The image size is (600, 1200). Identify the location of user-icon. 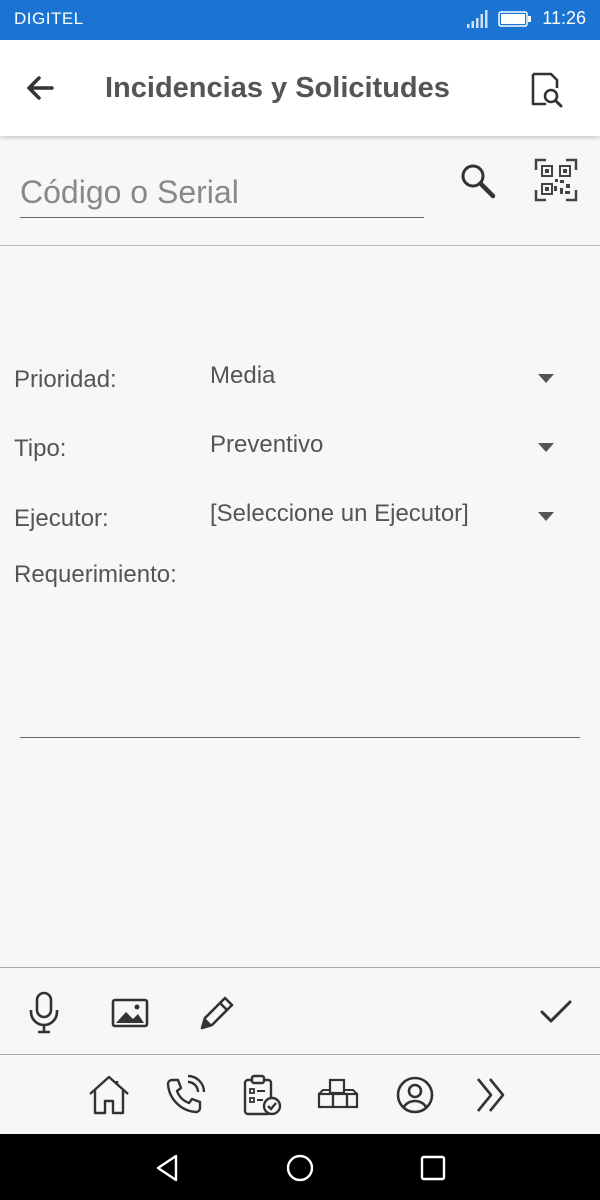
(415, 1095).